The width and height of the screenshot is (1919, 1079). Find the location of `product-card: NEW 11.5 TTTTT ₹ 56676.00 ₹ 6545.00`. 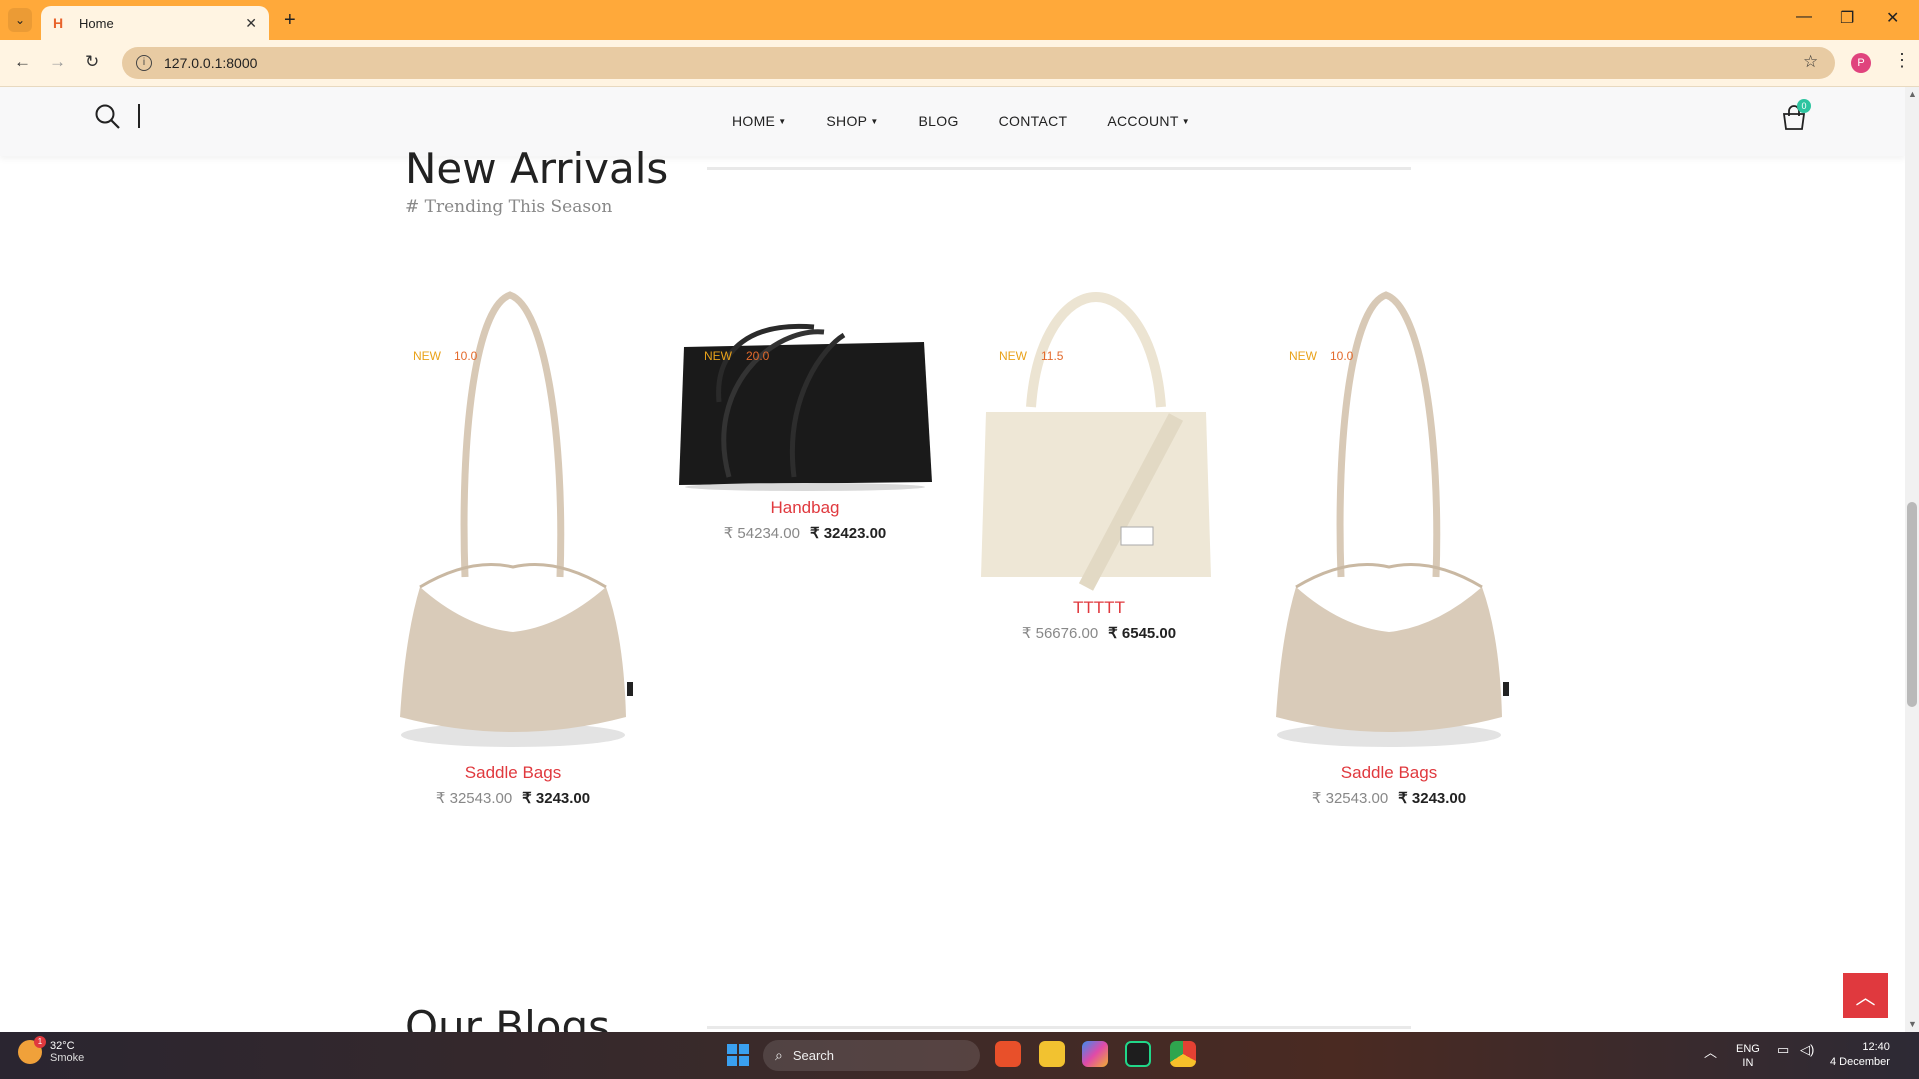

product-card: NEW 11.5 TTTTT ₹ 56676.00 ₹ 6545.00 is located at coordinates (1099, 464).